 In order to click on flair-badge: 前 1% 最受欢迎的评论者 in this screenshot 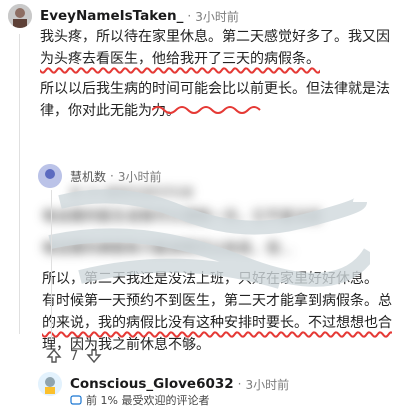, I will do `click(139, 400)`.